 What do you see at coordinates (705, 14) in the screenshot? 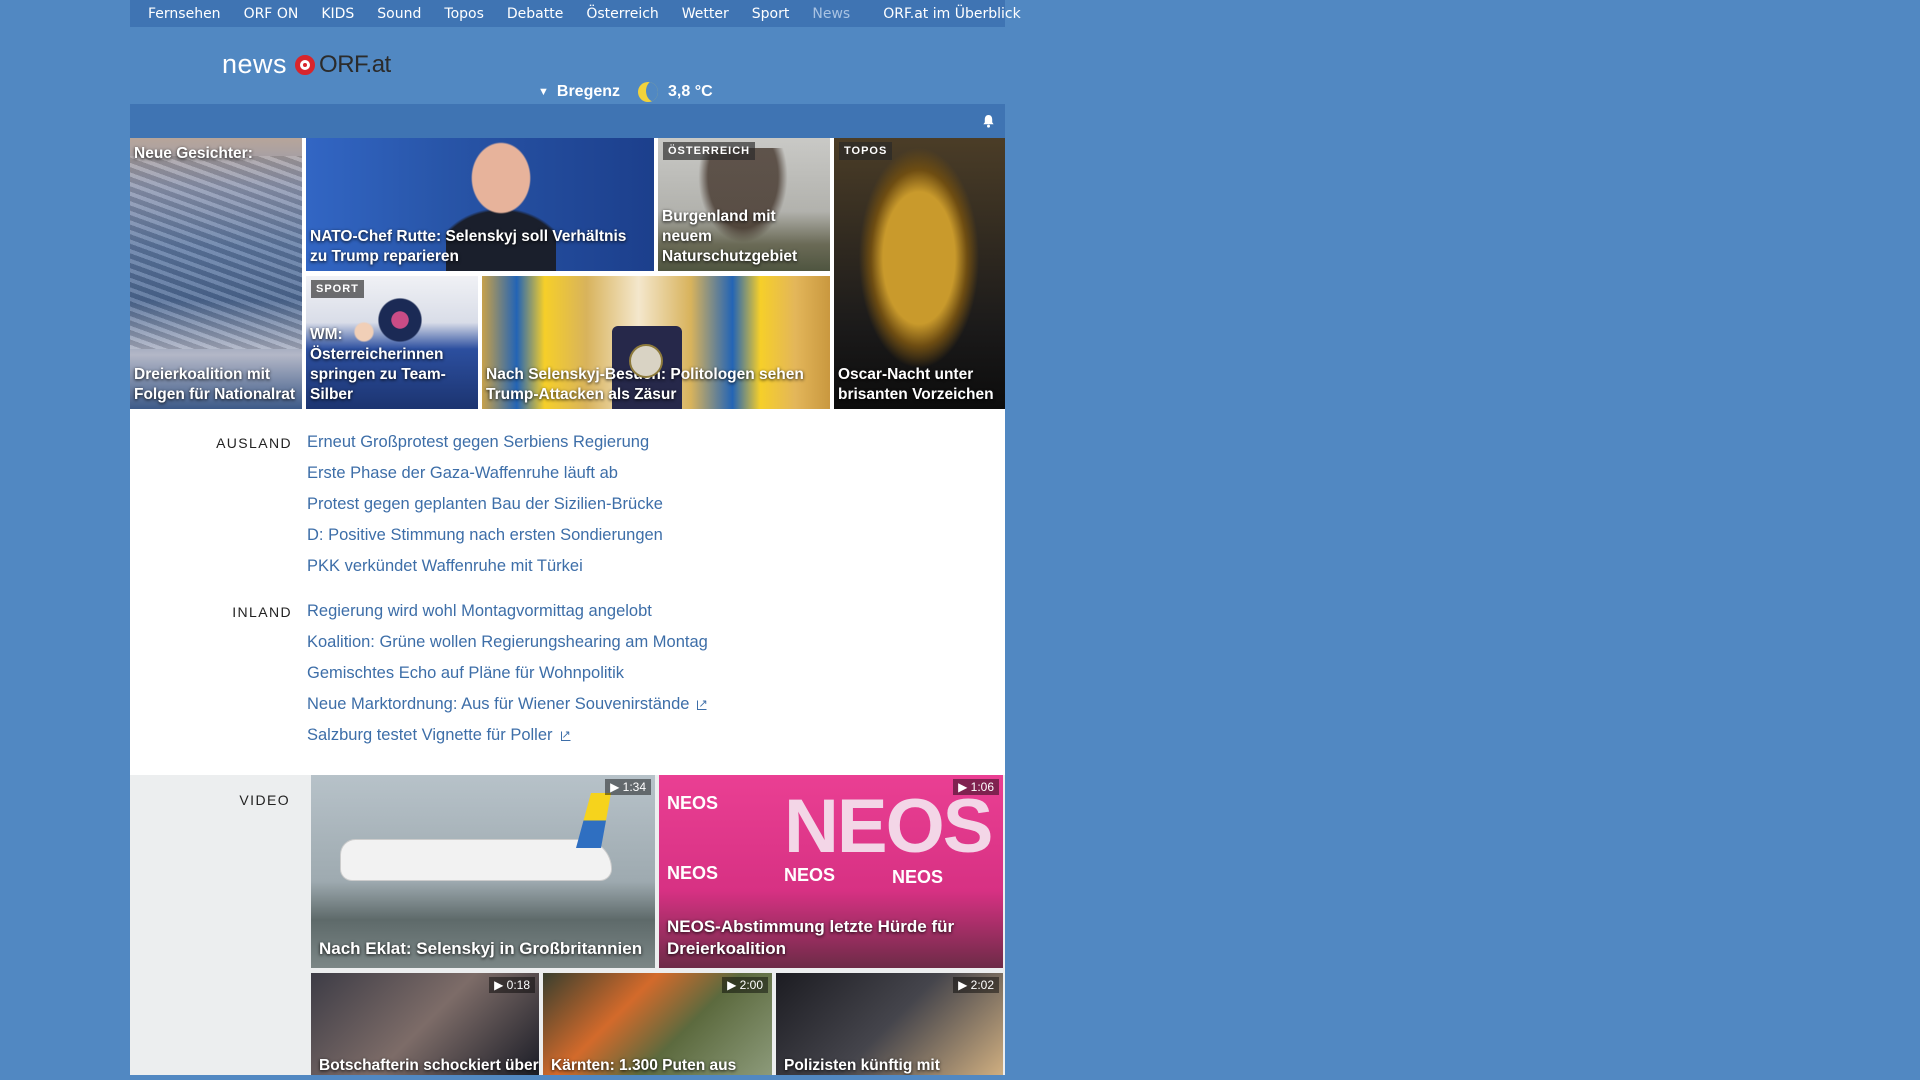
I see `nav-wetter: Wetter` at bounding box center [705, 14].